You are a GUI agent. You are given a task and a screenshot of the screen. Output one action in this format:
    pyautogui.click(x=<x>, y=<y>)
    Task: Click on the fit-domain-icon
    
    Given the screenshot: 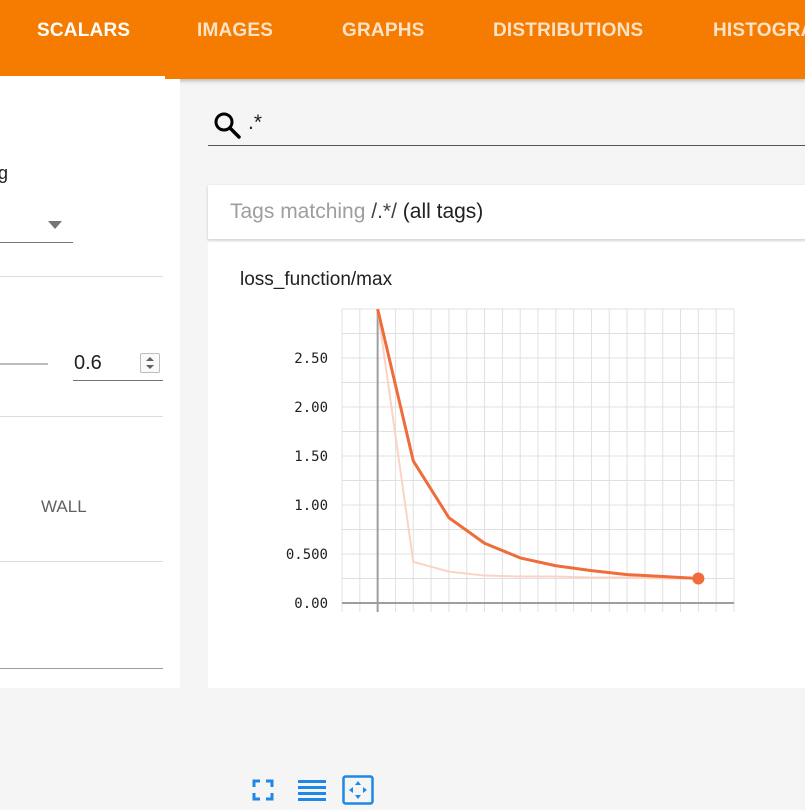 What is the action you would take?
    pyautogui.click(x=358, y=792)
    